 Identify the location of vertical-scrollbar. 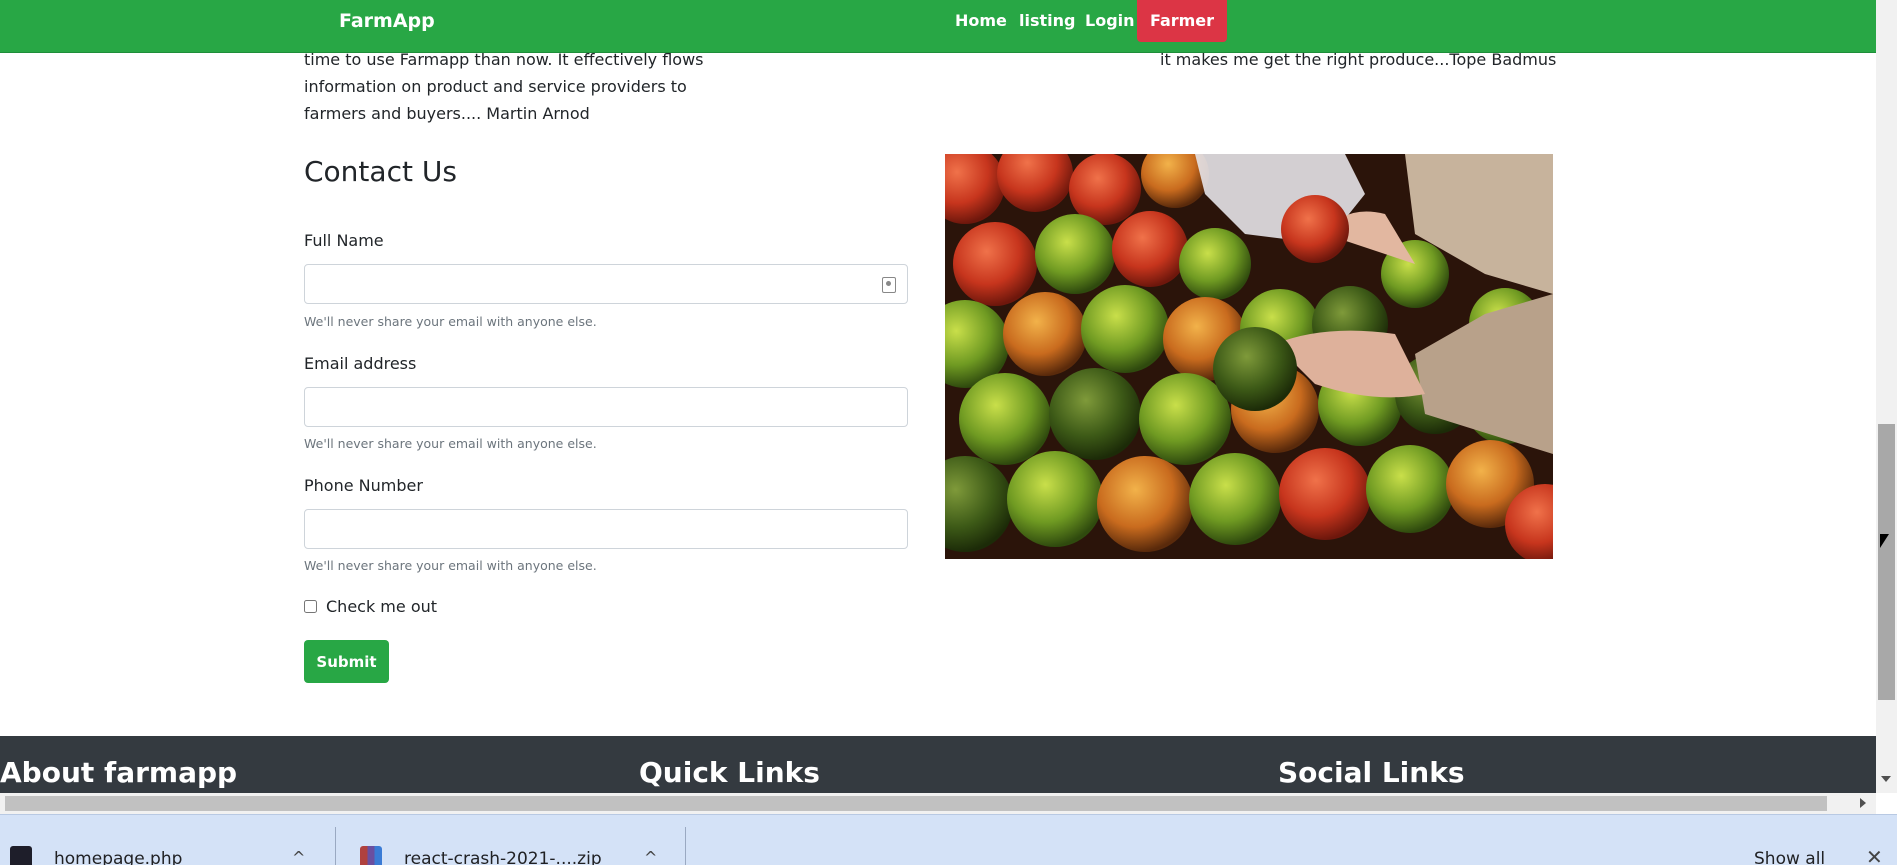
(1886, 396).